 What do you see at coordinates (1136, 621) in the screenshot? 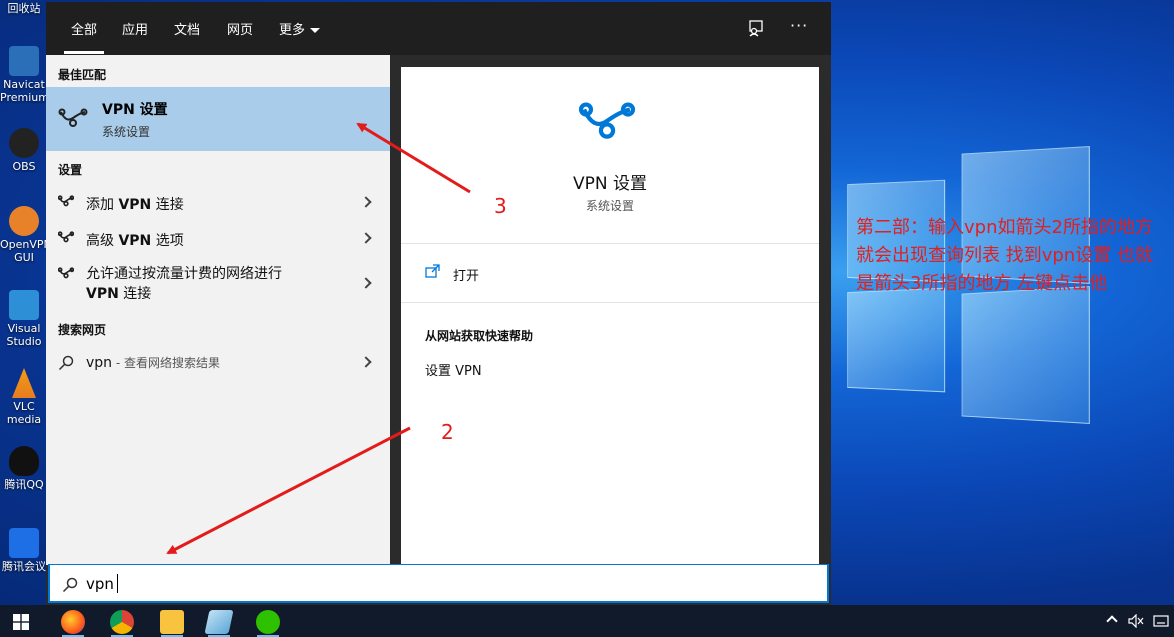
I see `volume-muted-icon` at bounding box center [1136, 621].